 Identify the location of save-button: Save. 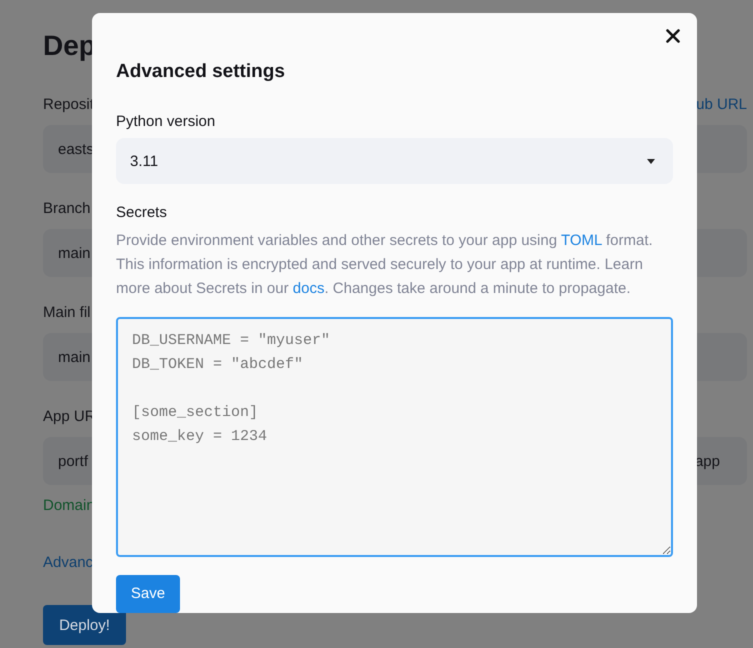
(148, 593).